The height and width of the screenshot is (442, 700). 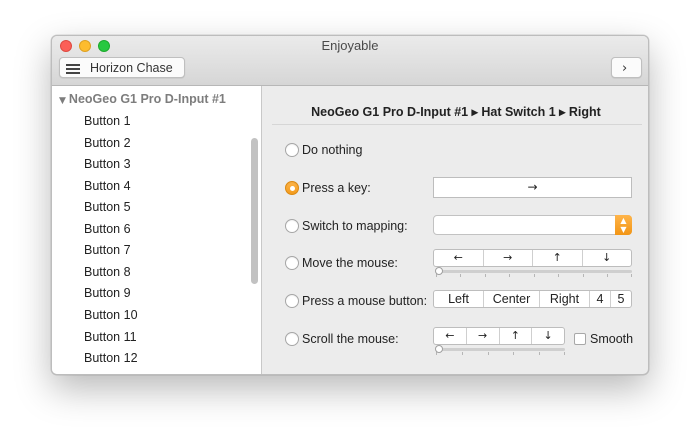 I want to click on mouse-right-button: Right, so click(x=565, y=299).